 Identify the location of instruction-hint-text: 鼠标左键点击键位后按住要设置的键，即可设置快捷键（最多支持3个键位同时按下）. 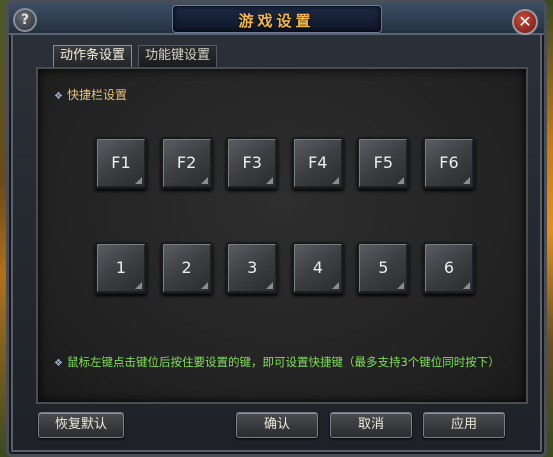
(283, 362).